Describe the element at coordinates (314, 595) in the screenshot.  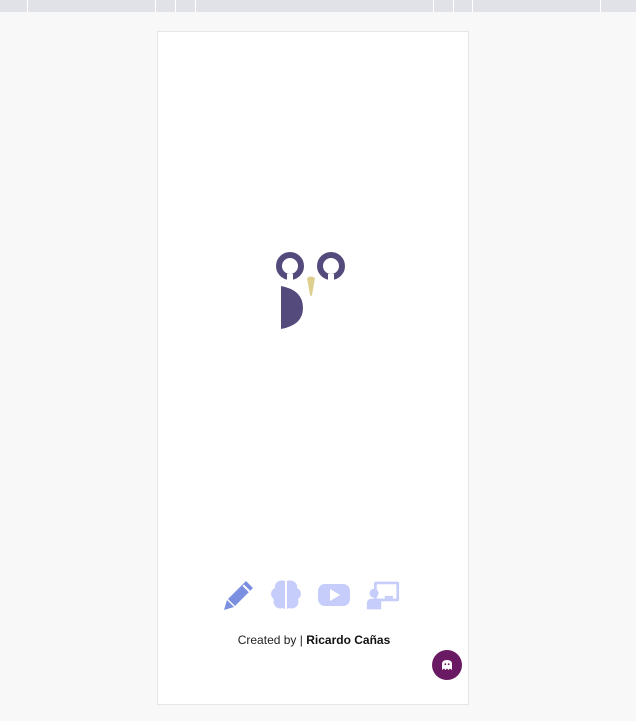
I see `feature-icon-row` at that location.